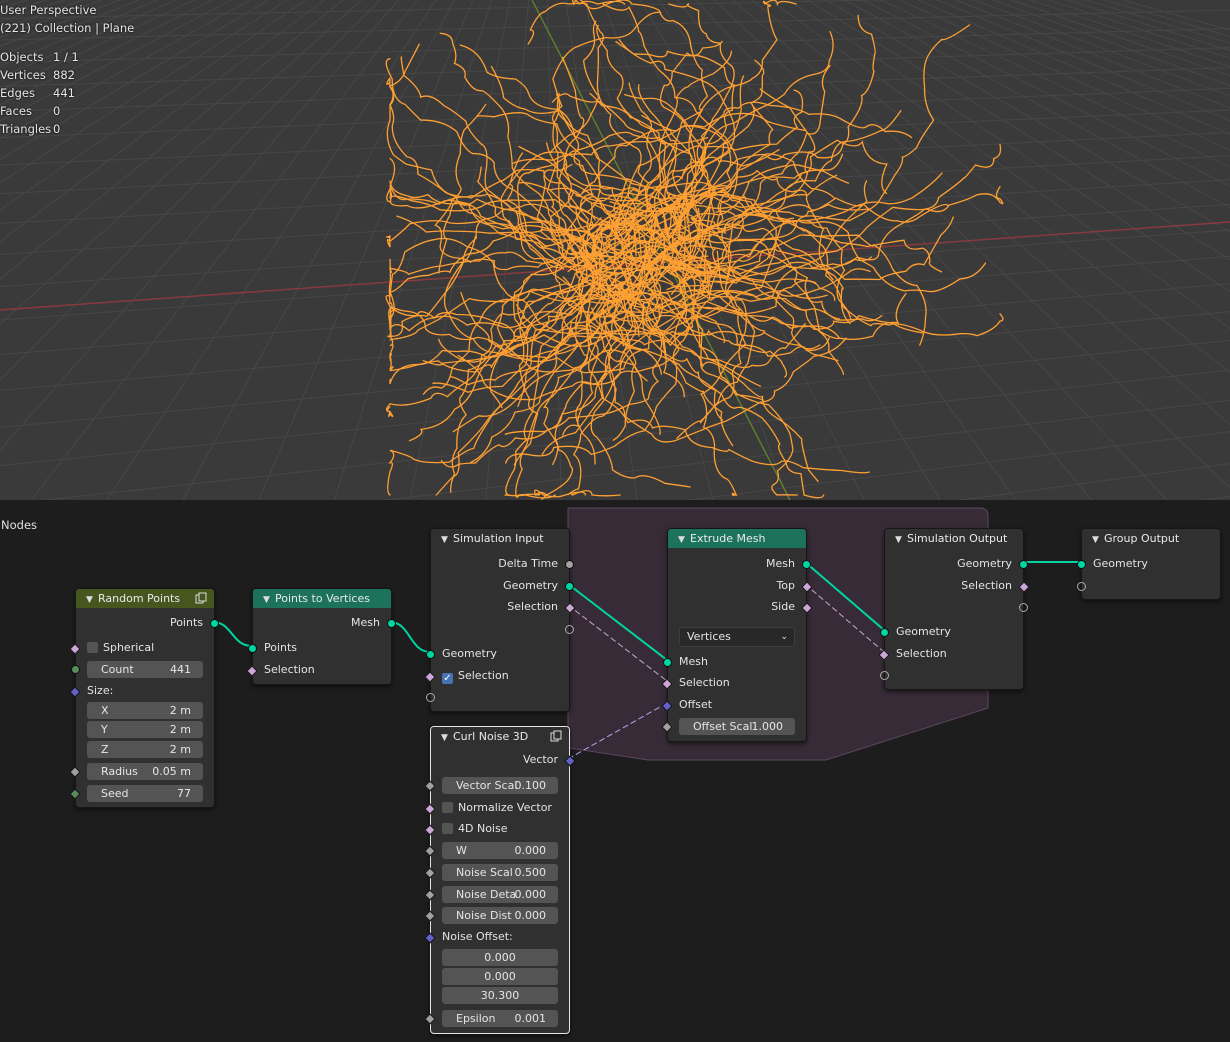 This screenshot has width=1230, height=1042. What do you see at coordinates (488, 807) in the screenshot?
I see `normalize-checkbox: Normalize Vector` at bounding box center [488, 807].